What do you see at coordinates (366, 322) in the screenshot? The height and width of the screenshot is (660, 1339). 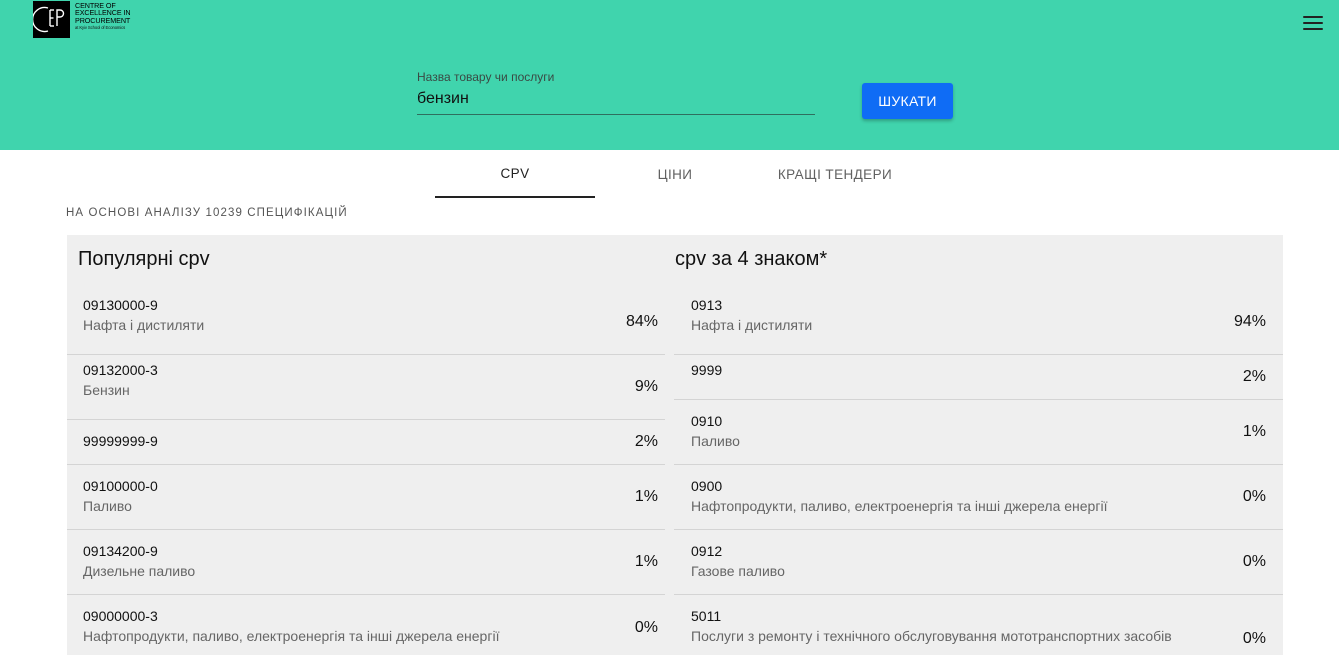 I see `cpv-row: 09130000-9 Нафта і дистиляти 84%` at bounding box center [366, 322].